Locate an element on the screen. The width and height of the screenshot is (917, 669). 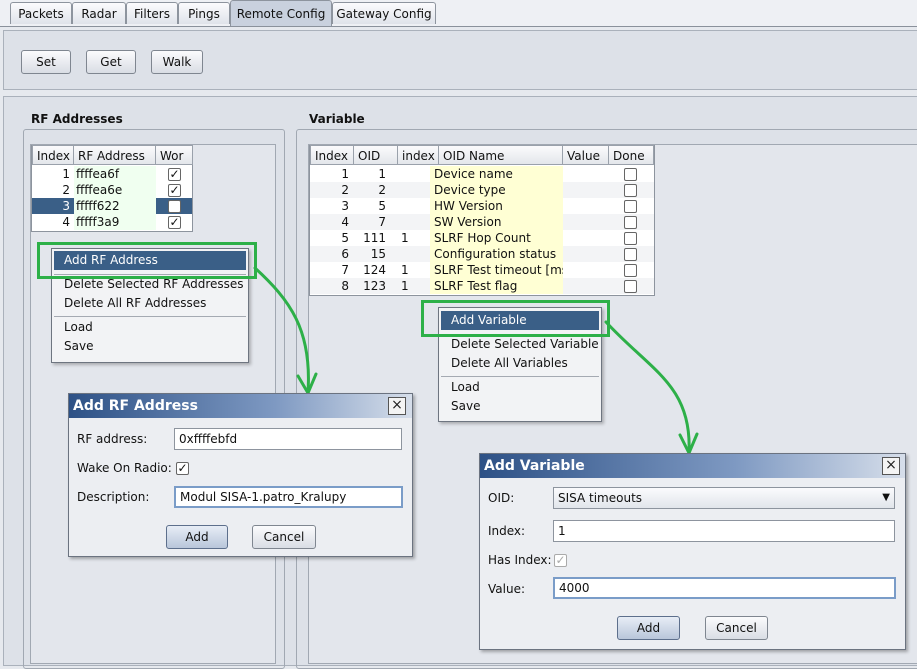
dialog-title: Add RF Address is located at coordinates (240, 406).